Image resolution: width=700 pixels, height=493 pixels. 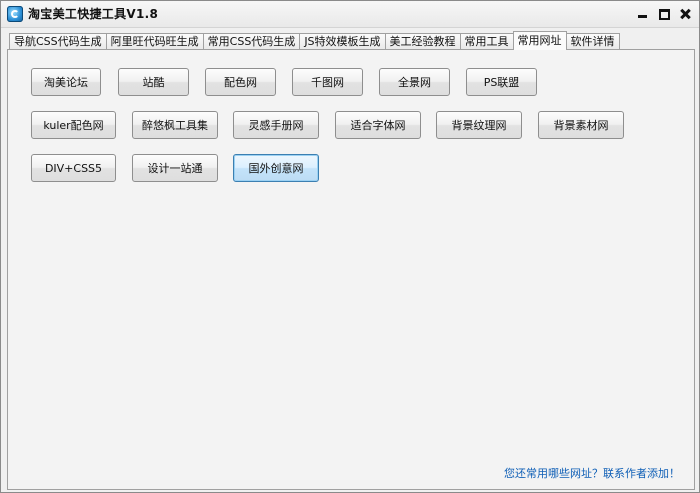 I want to click on link-button-bg-material: 背景素材网, so click(x=581, y=125).